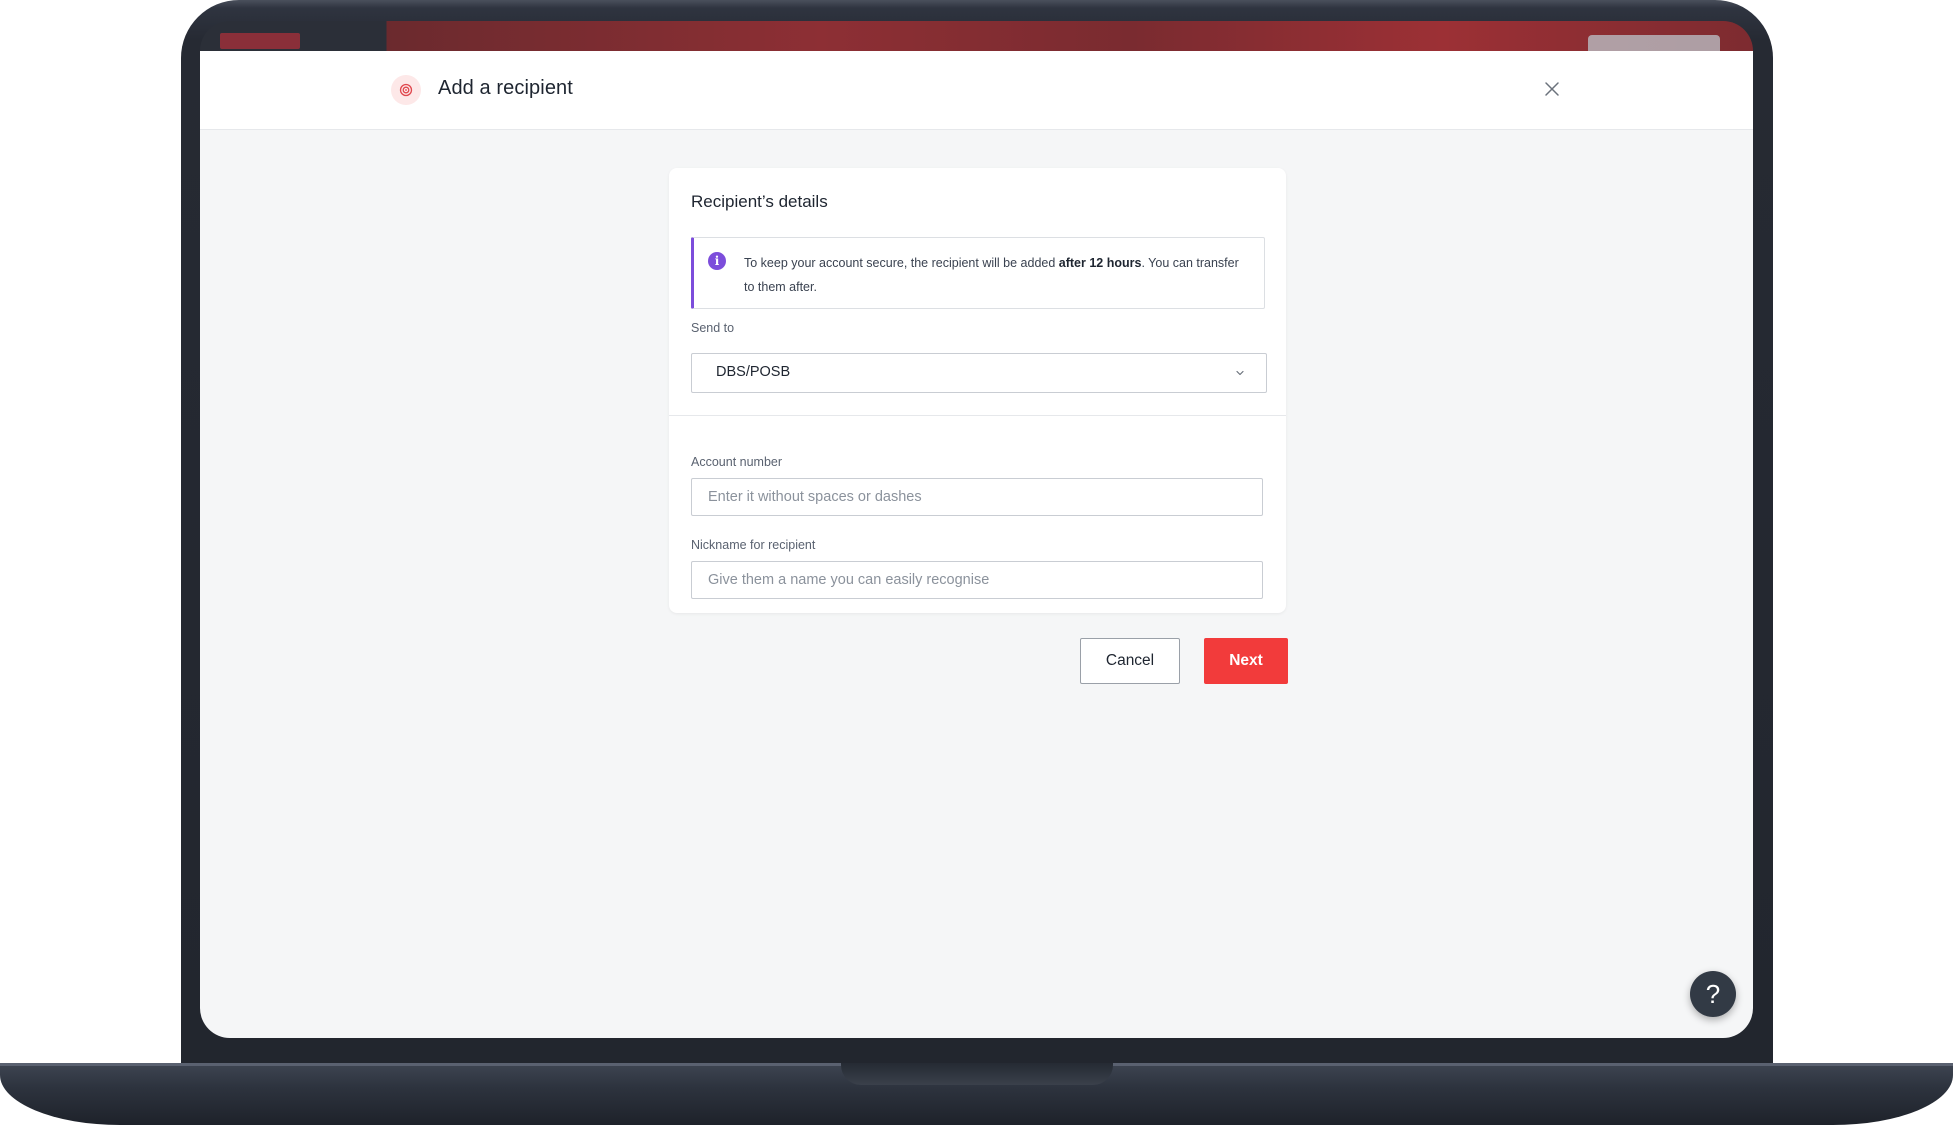 Image resolution: width=1953 pixels, height=1125 pixels. Describe the element at coordinates (1240, 373) in the screenshot. I see `chevron-down-icon` at that location.